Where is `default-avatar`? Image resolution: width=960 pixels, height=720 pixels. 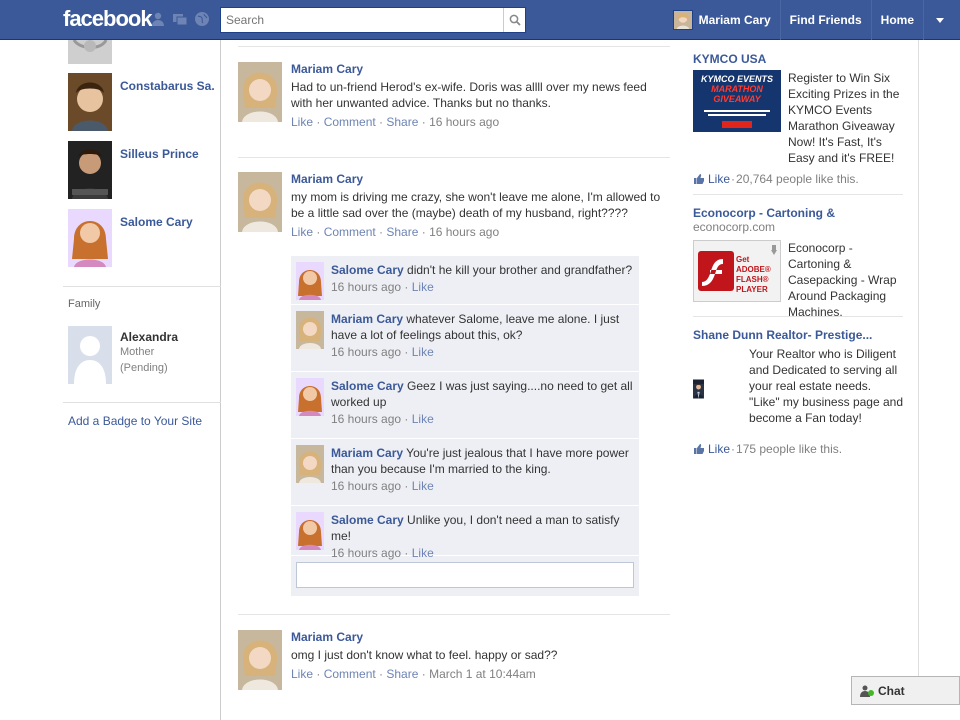
default-avatar is located at coordinates (90, 355).